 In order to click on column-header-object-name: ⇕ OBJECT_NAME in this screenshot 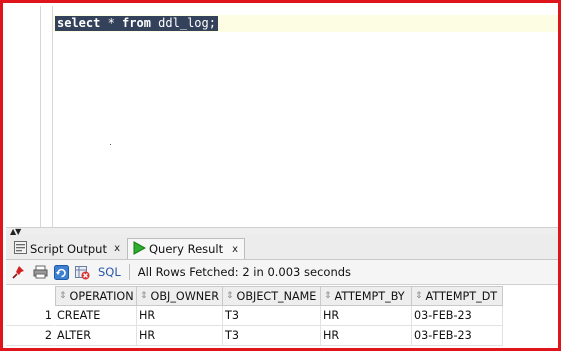, I will do `click(272, 296)`.